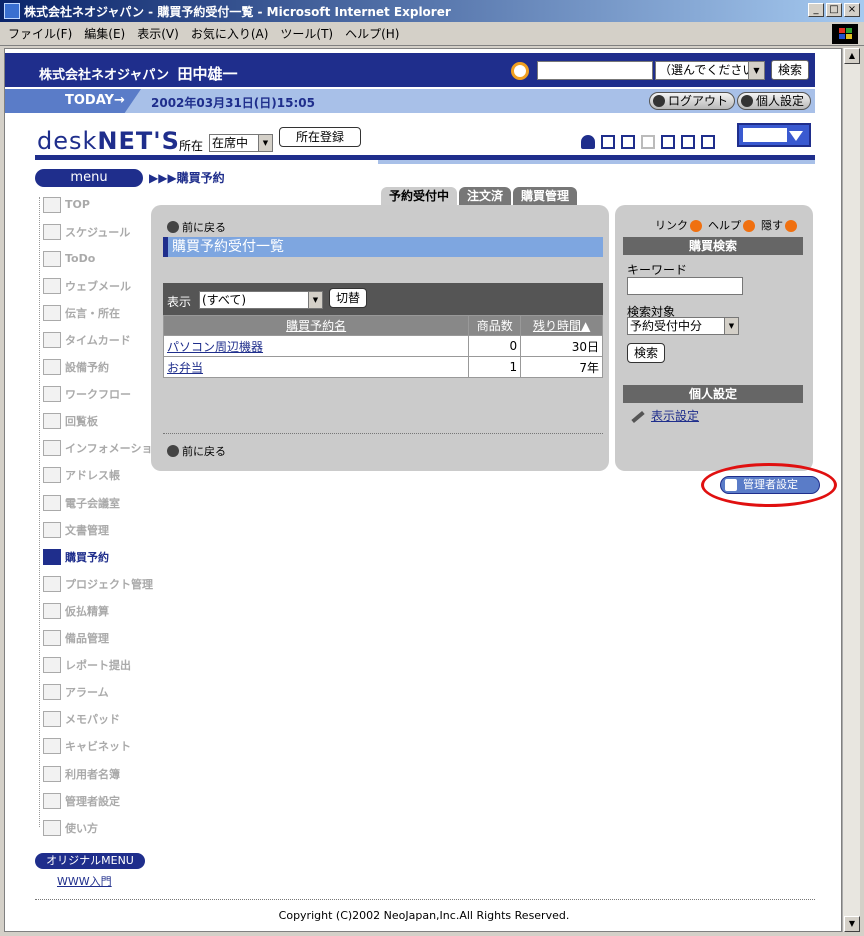  I want to click on sidebar-item-message: 伝言・所在, so click(95, 312).